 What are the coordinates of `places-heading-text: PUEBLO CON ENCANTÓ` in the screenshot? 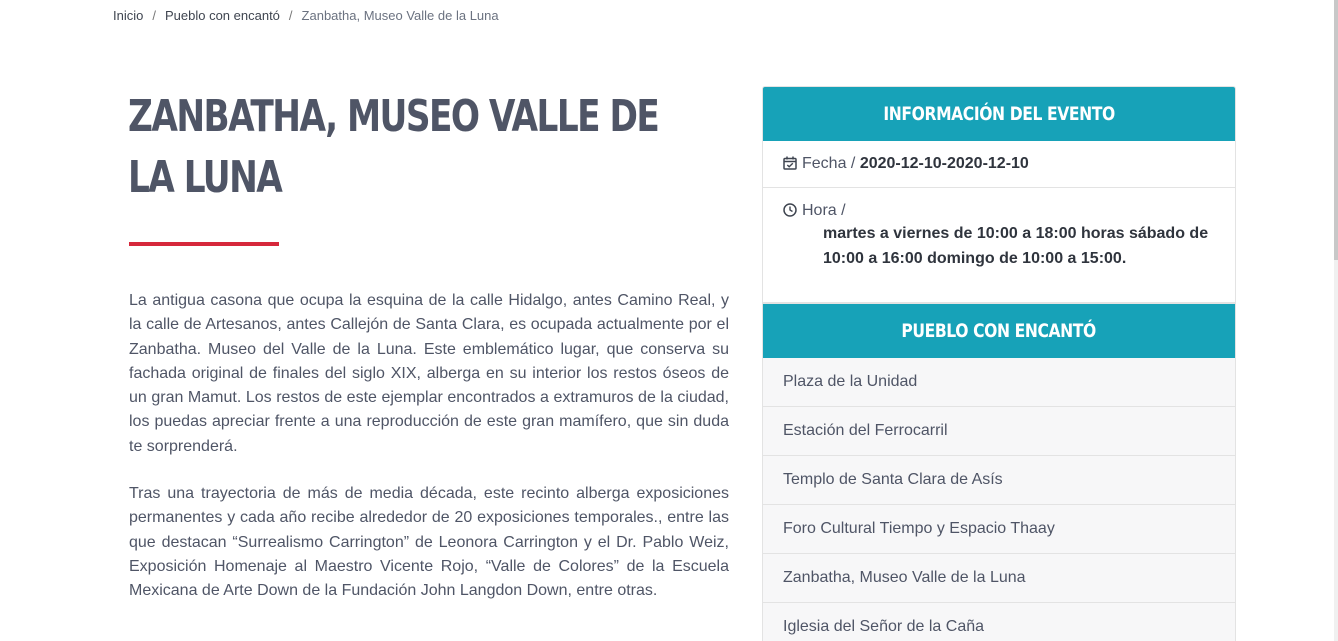 It's located at (999, 331).